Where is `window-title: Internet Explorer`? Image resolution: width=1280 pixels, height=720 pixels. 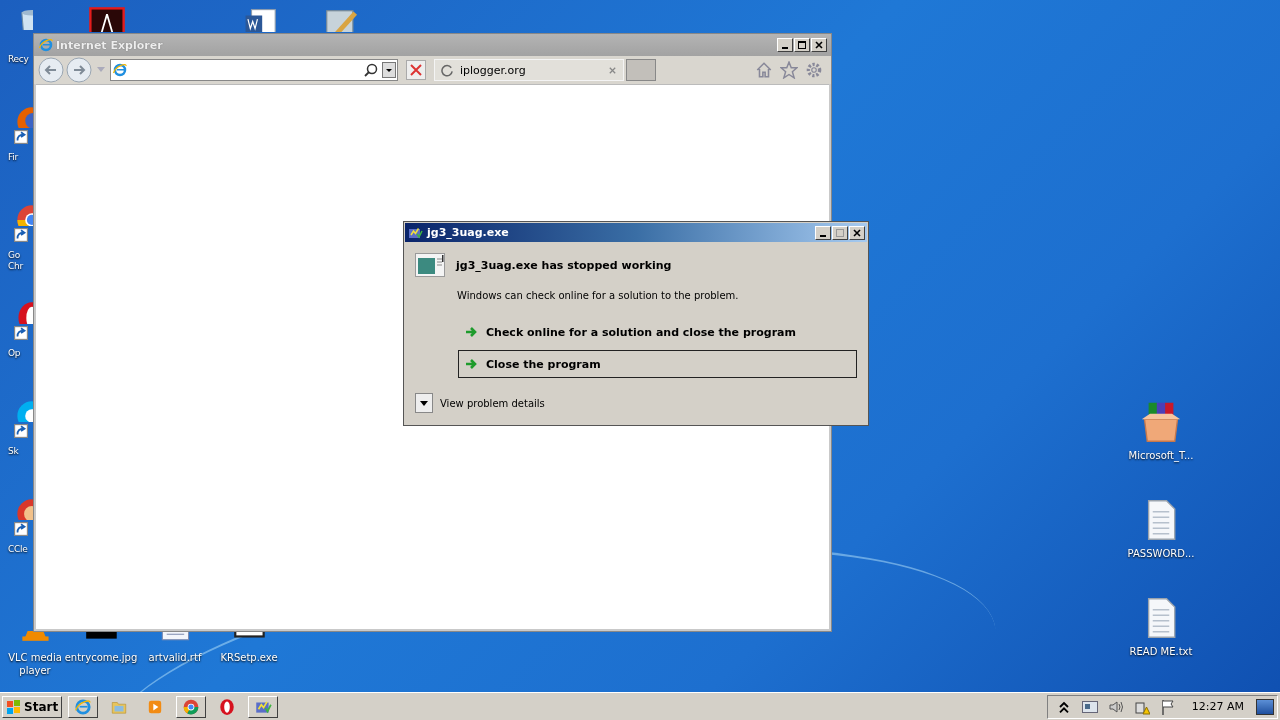
window-title: Internet Explorer is located at coordinates (110, 45).